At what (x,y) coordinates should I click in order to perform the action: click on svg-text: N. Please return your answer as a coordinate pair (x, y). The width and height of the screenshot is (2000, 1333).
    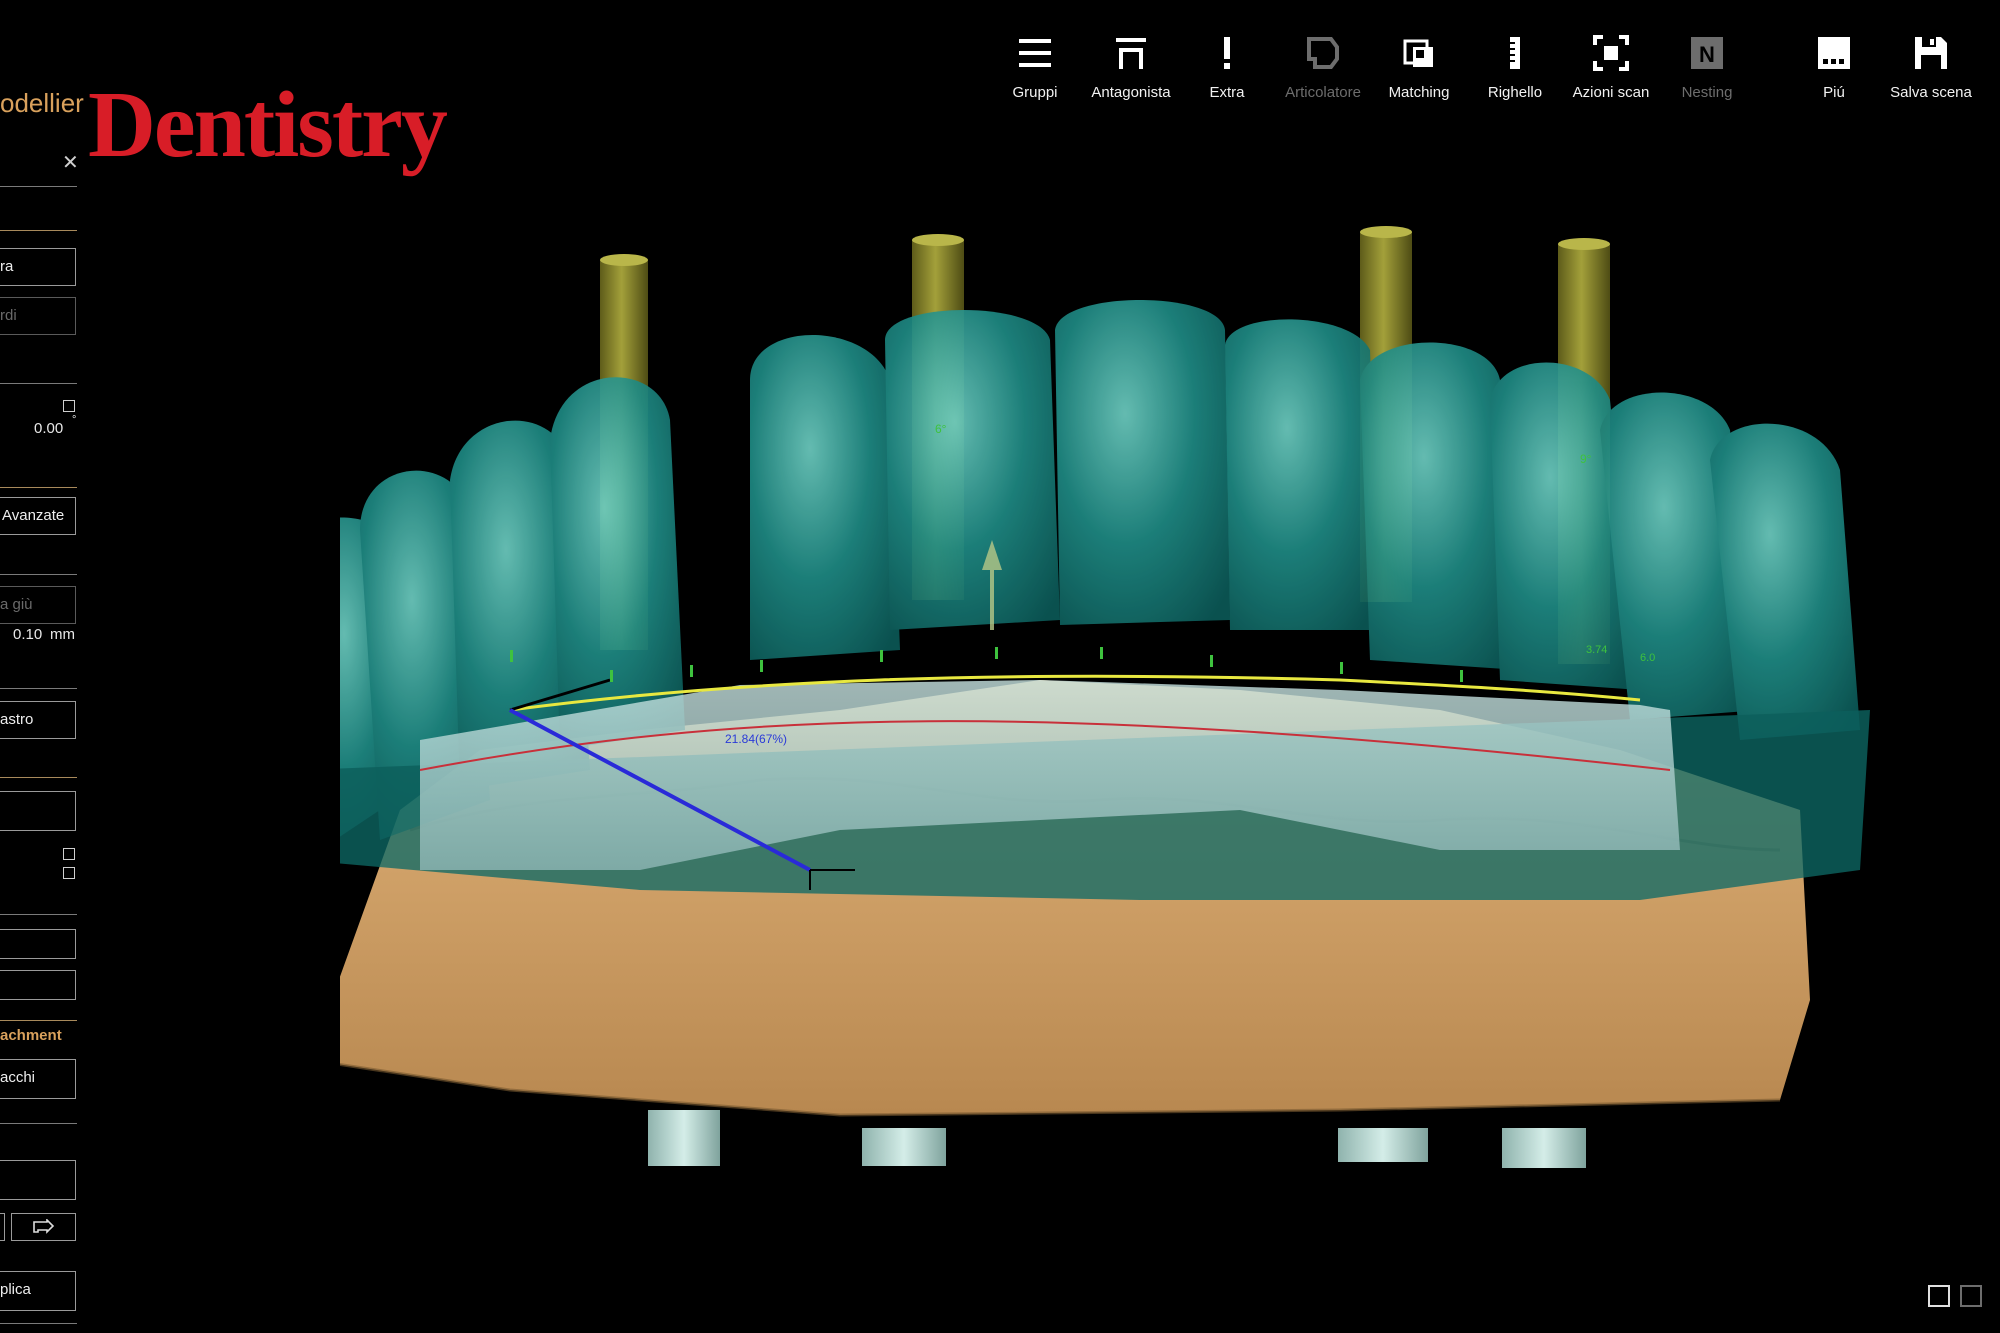
    Looking at the image, I should click on (1707, 54).